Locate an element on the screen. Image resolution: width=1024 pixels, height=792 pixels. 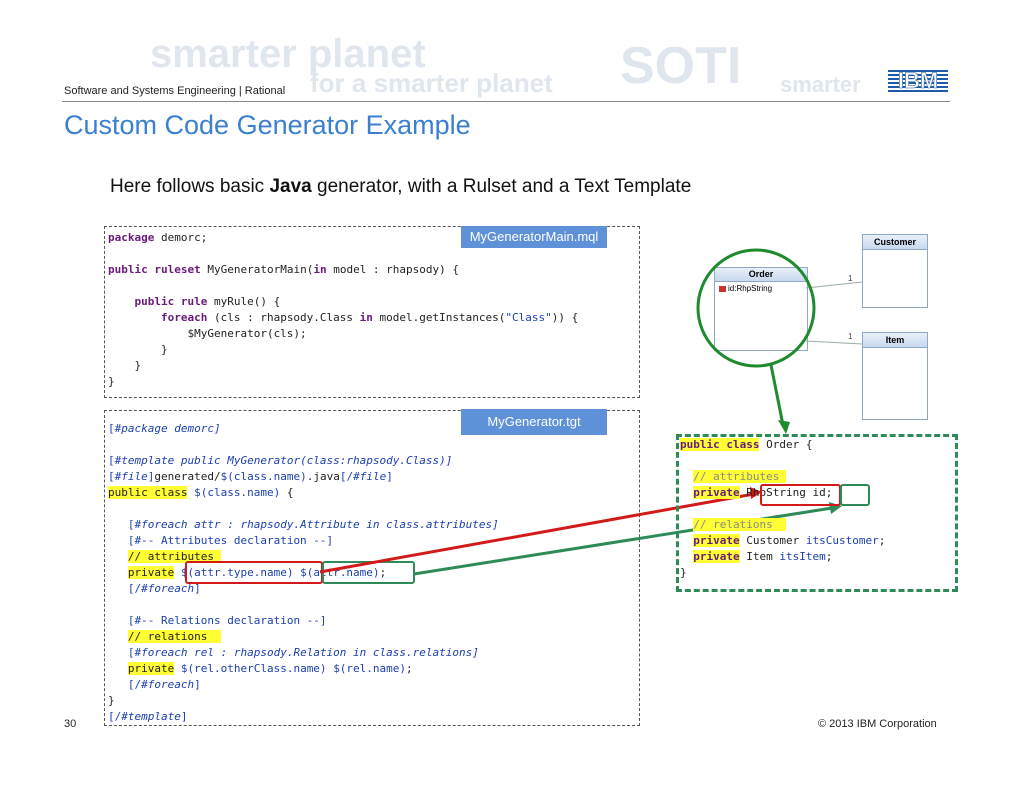
order-highlight-circle is located at coordinates (756, 308).